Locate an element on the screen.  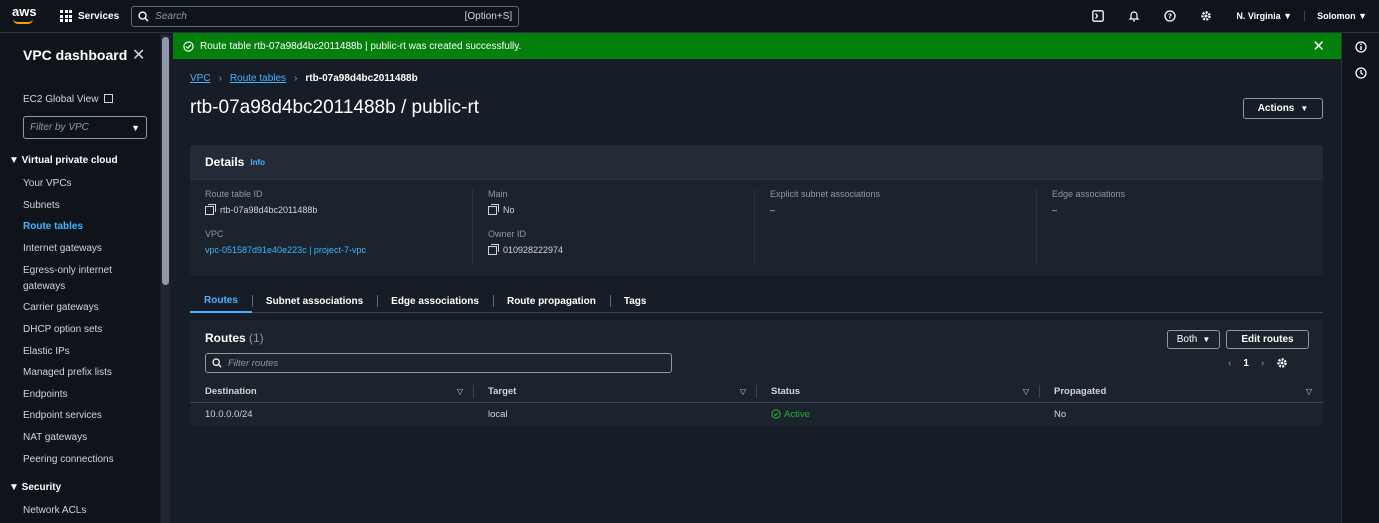
edge-associations-label: Edge associations is located at coordinates (1089, 194).